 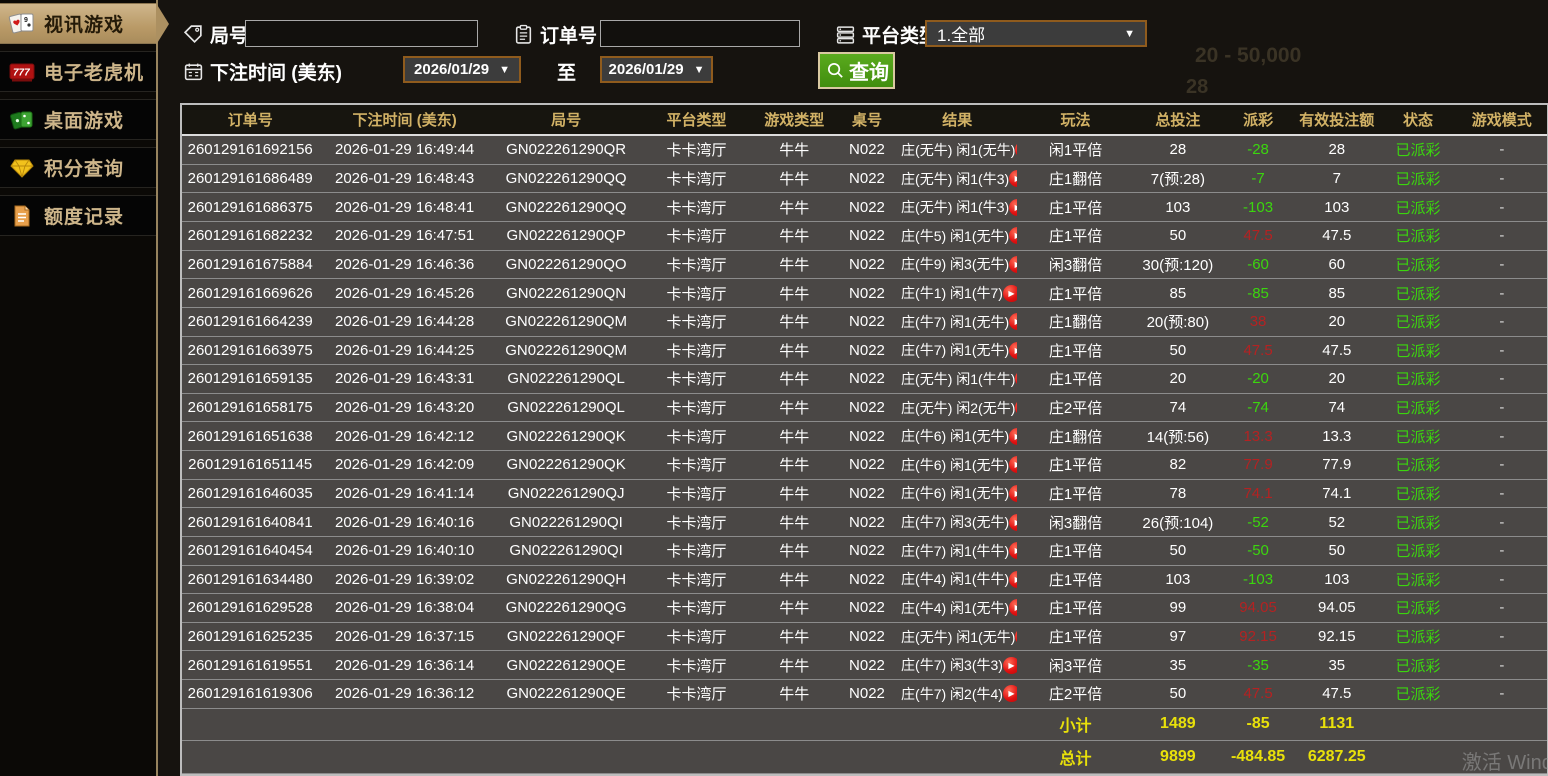 What do you see at coordinates (26, 20) in the screenshot?
I see `svg-text: 9` at bounding box center [26, 20].